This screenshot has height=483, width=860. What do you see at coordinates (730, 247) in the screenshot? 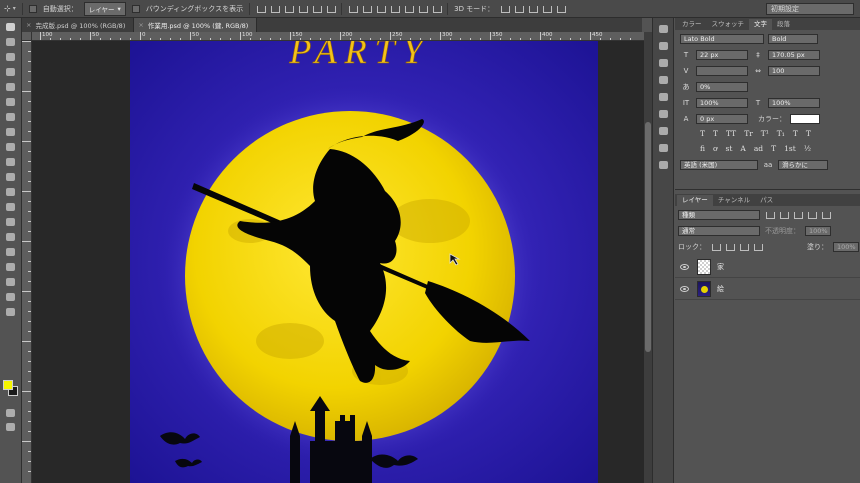
I see `lock-image-icon` at bounding box center [730, 247].